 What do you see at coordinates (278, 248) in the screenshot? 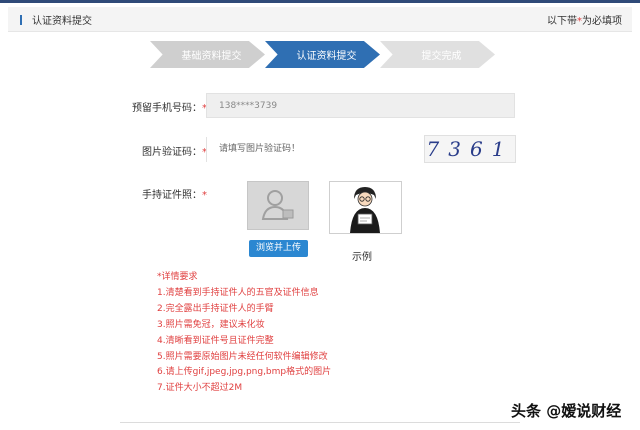
I see `browse-upload-button: 浏览并上传` at bounding box center [278, 248].